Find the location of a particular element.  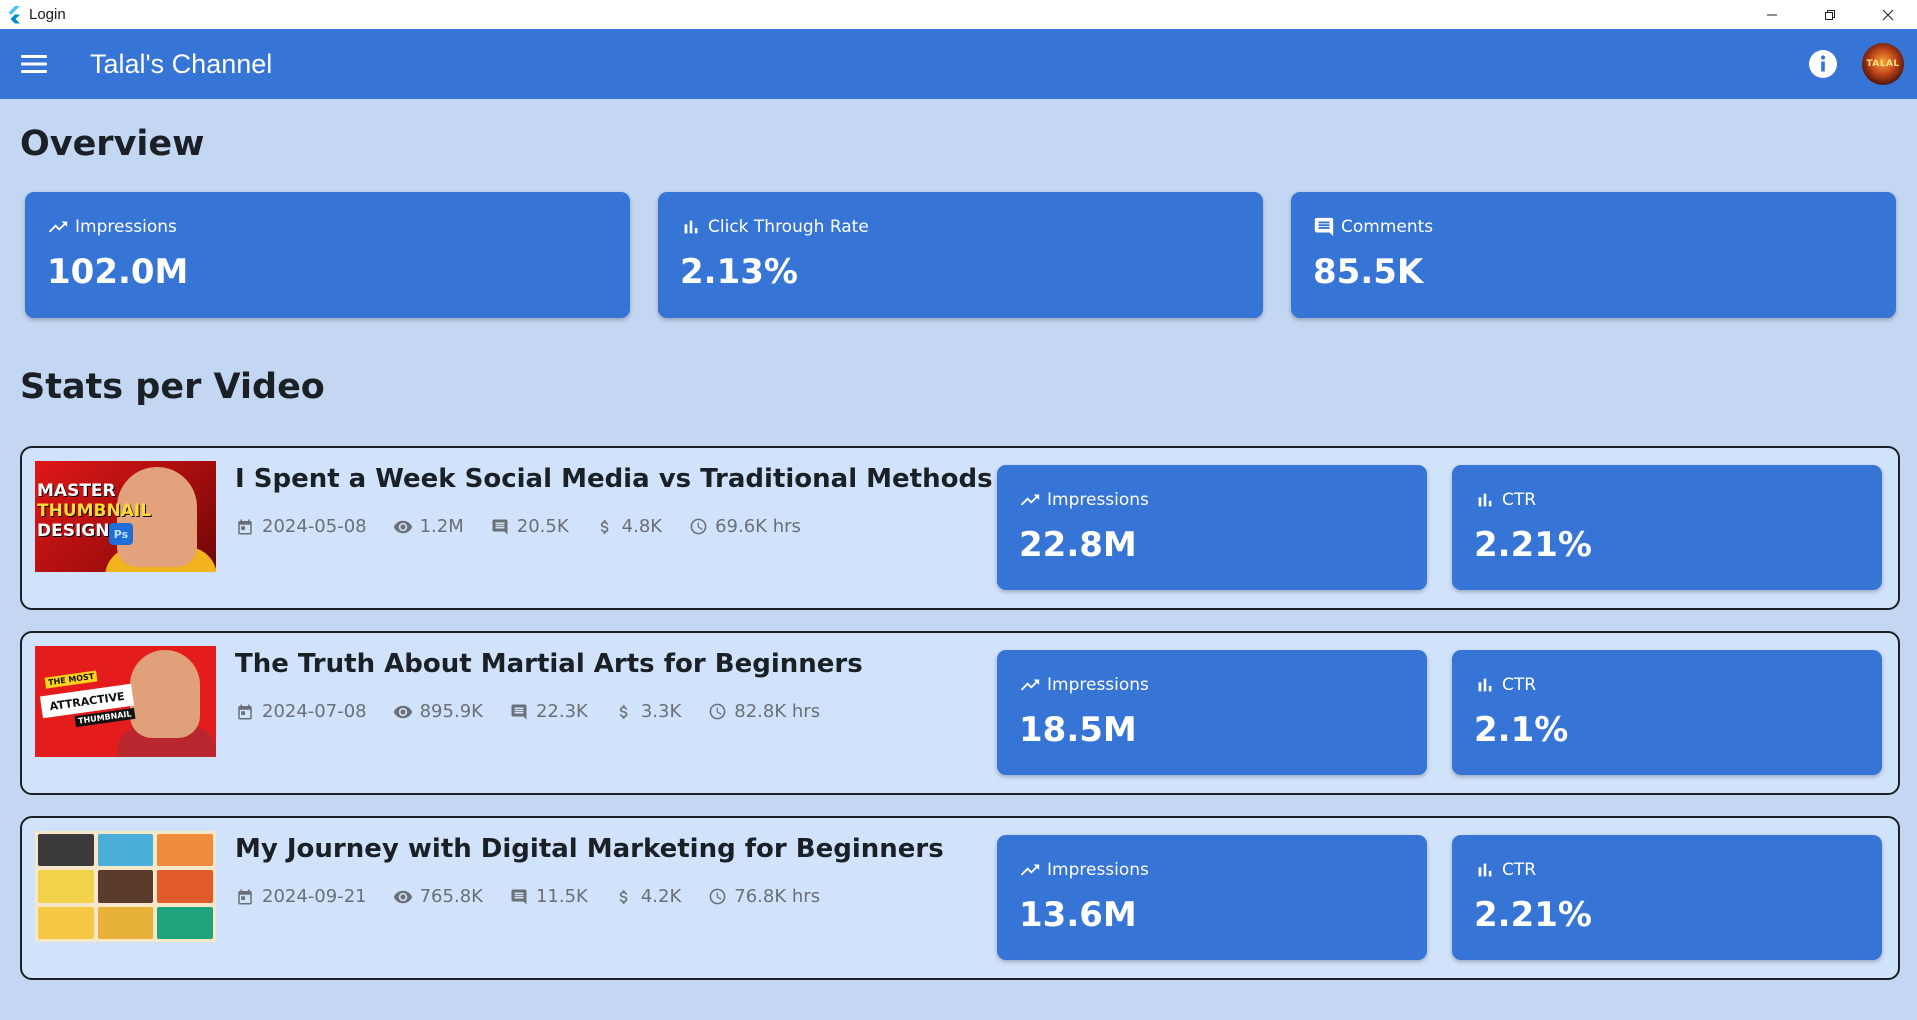

video-thumbnail is located at coordinates (125, 886).